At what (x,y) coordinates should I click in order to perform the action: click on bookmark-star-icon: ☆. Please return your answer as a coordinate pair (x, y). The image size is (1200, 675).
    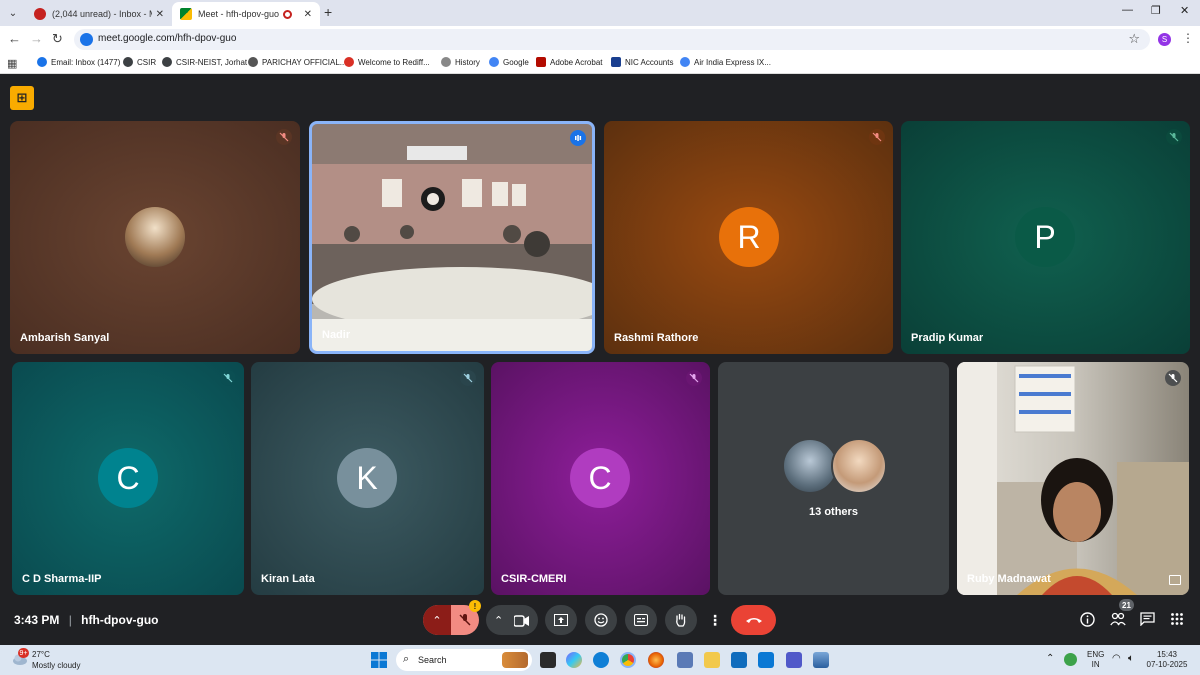
    Looking at the image, I should click on (1134, 39).